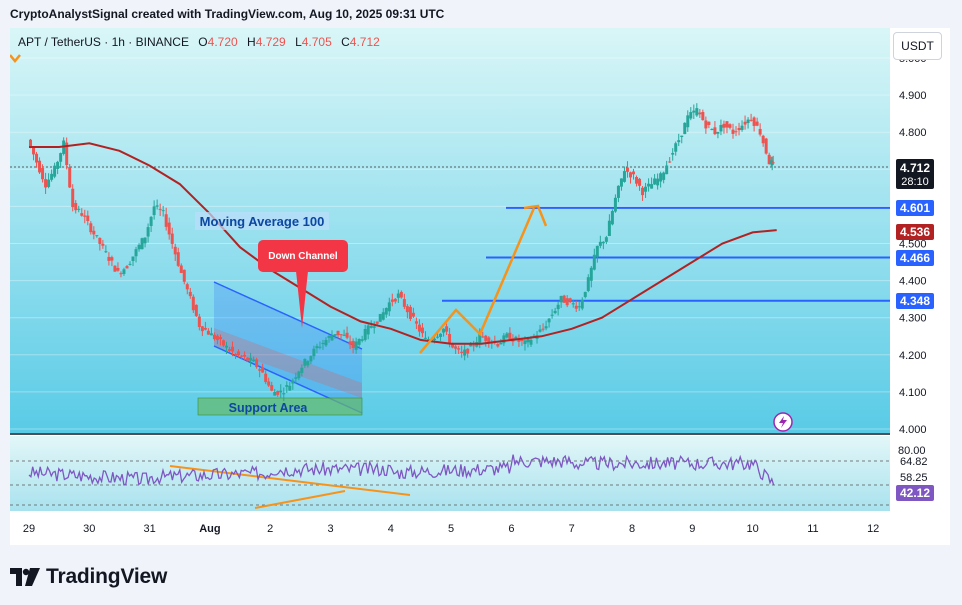 The image size is (962, 605). What do you see at coordinates (915, 182) in the screenshot?
I see `candle-countdown: 28:10` at bounding box center [915, 182].